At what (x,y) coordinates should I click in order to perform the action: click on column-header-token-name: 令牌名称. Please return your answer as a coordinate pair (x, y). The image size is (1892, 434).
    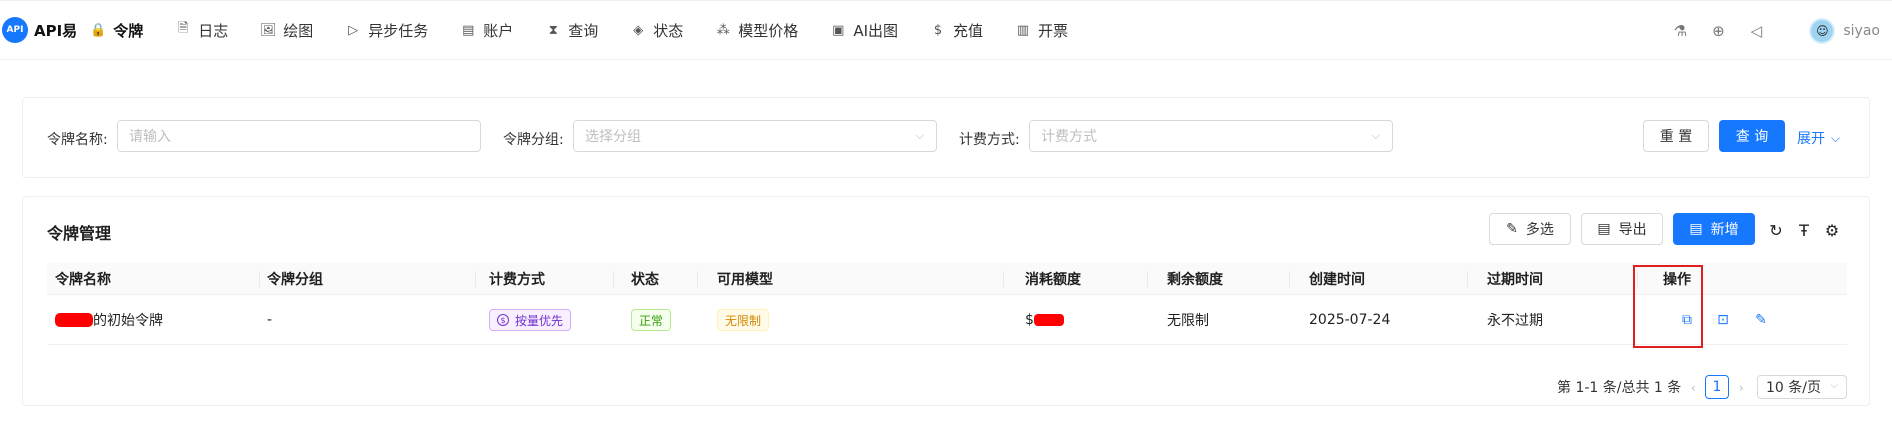
    Looking at the image, I should click on (83, 280).